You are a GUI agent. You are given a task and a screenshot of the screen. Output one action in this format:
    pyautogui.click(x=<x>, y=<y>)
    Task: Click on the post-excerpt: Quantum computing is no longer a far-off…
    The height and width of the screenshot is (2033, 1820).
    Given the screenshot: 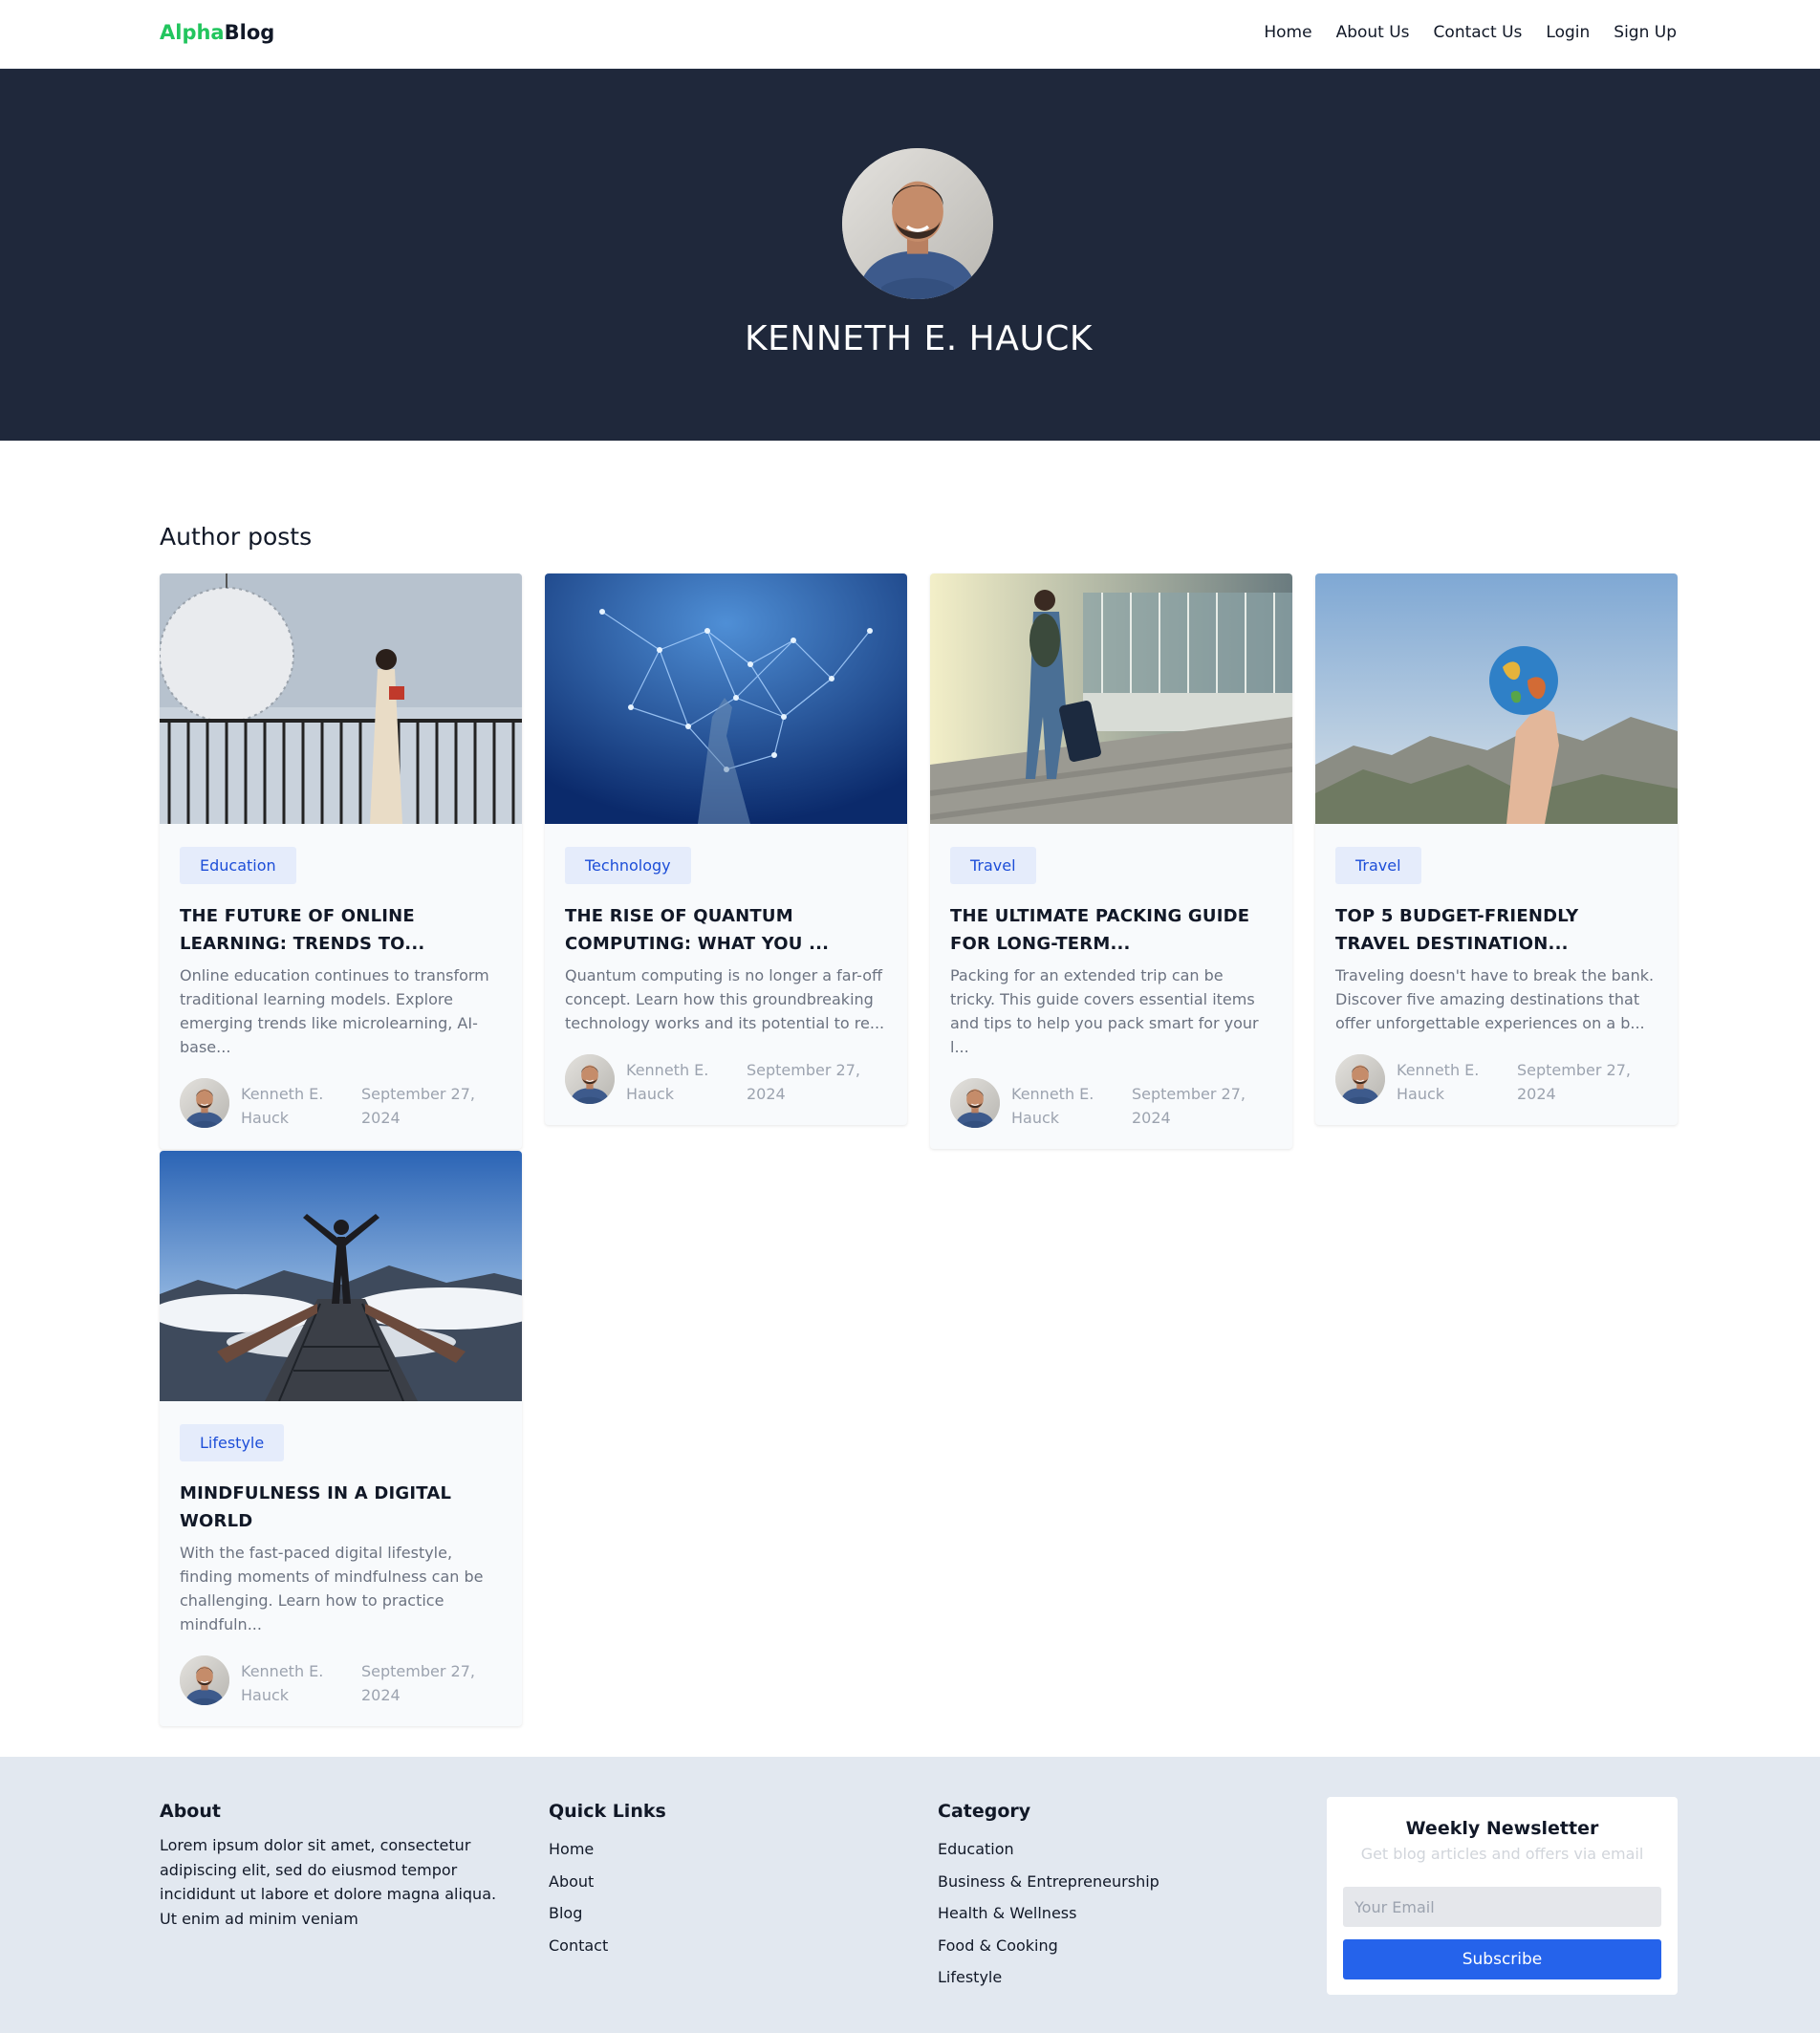 What is the action you would take?
    pyautogui.click(x=725, y=999)
    